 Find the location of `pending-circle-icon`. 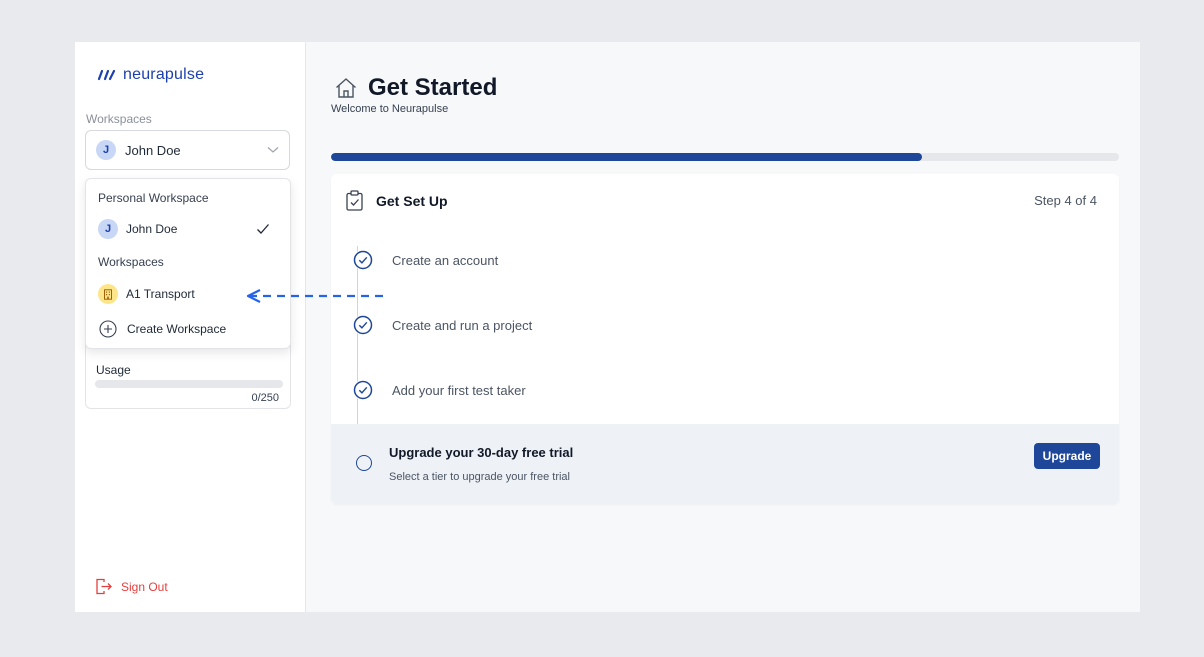

pending-circle-icon is located at coordinates (364, 463).